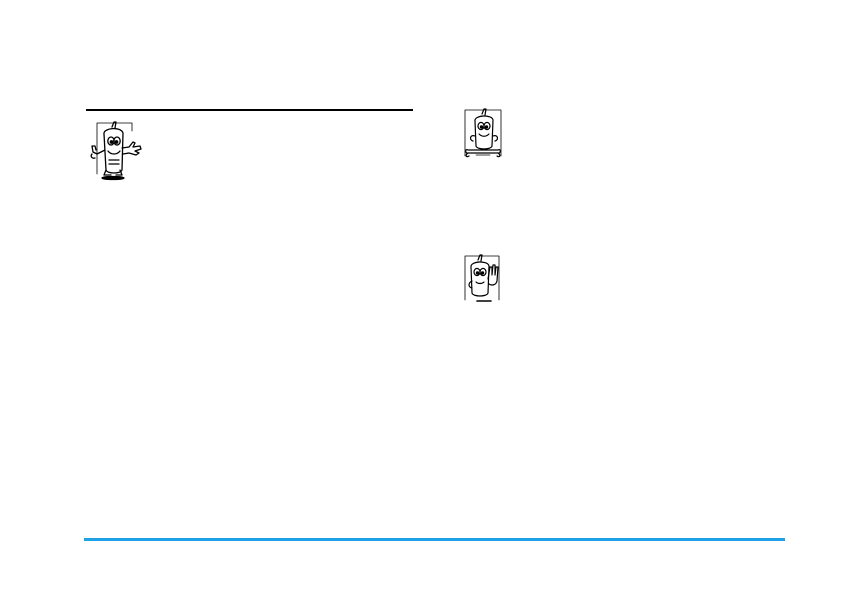 The width and height of the screenshot is (841, 595). Describe the element at coordinates (249, 110) in the screenshot. I see `section-divider` at that location.